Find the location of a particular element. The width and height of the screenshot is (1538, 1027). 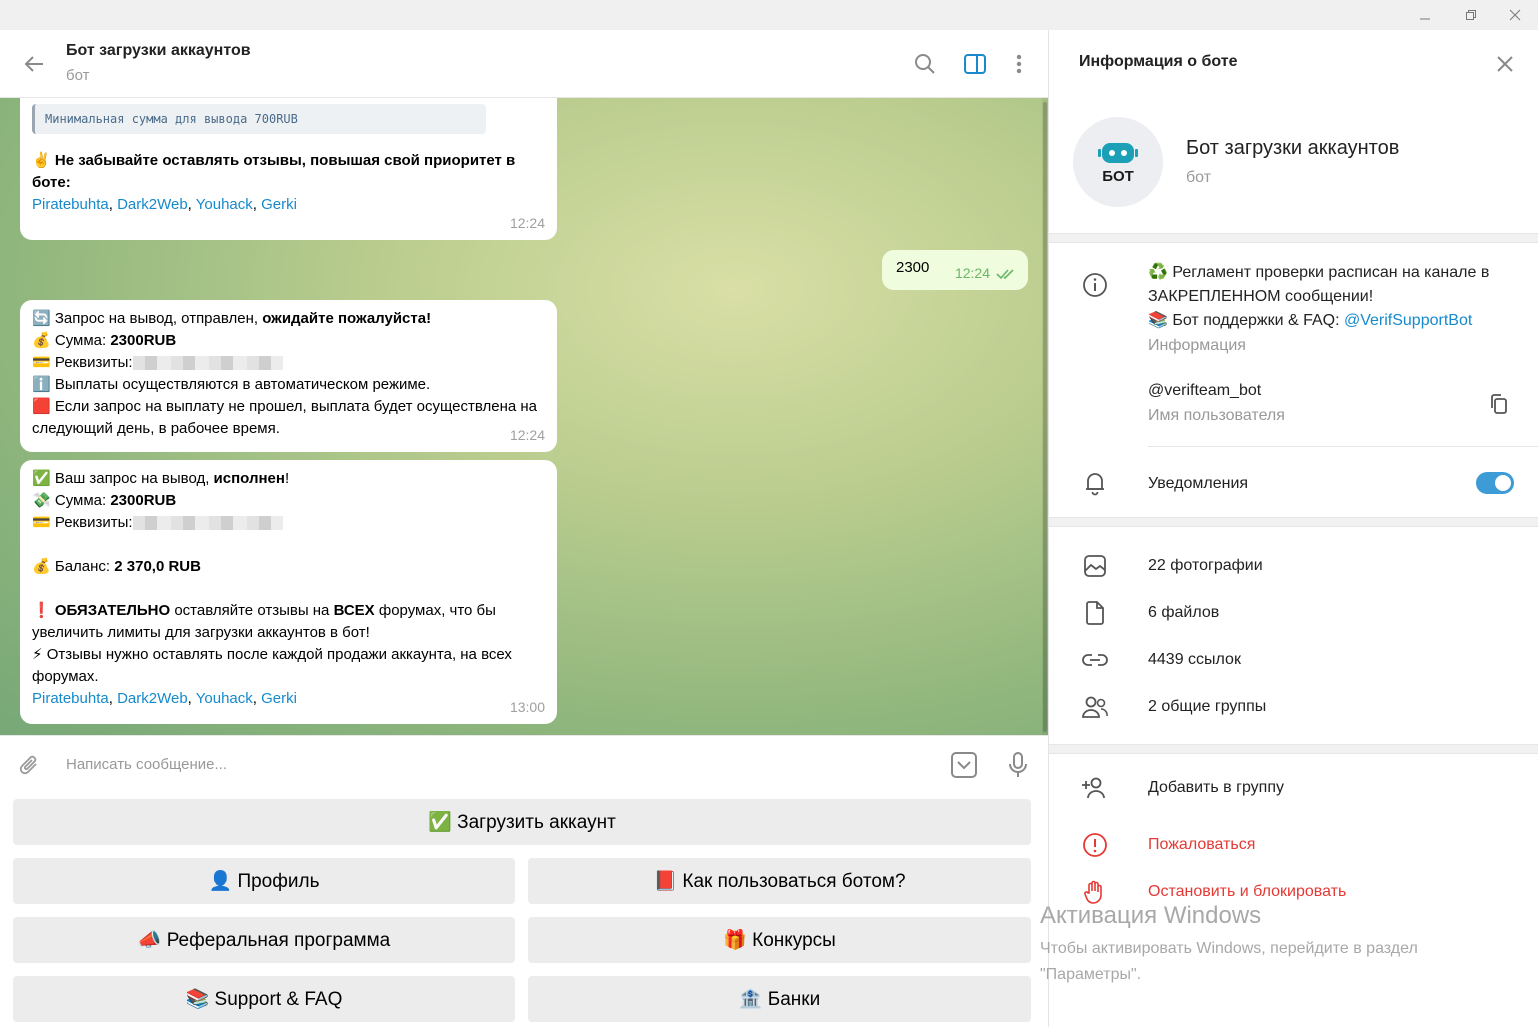

notifications-label: Уведомления is located at coordinates (1198, 483).